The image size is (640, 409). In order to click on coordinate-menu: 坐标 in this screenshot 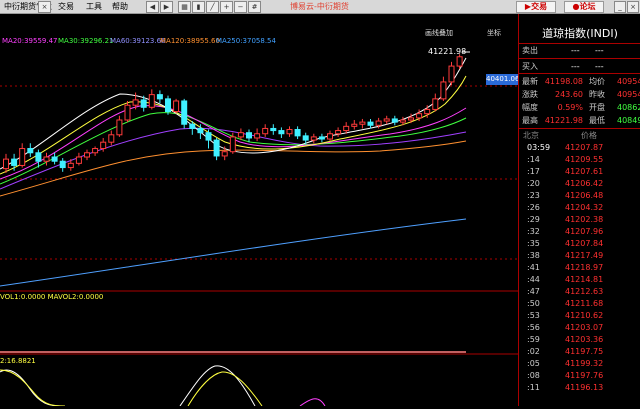, I will do `click(494, 33)`.